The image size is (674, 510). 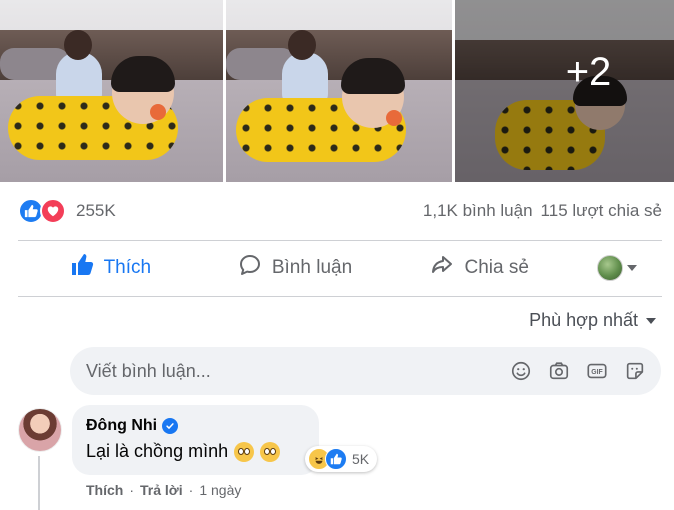 What do you see at coordinates (559, 371) in the screenshot?
I see `camera-icon` at bounding box center [559, 371].